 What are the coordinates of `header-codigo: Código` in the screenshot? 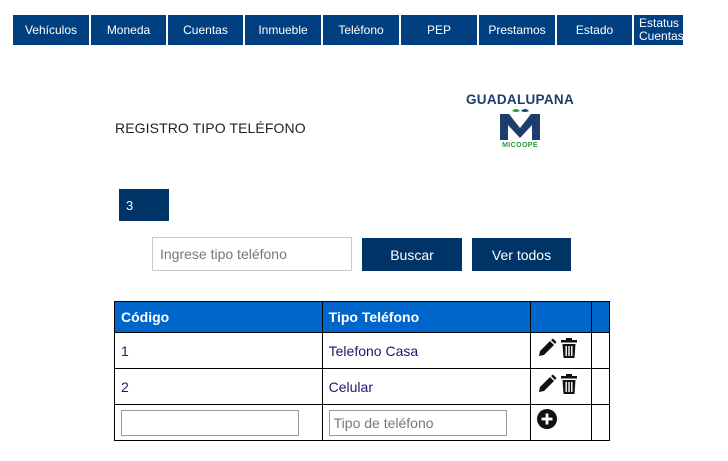 It's located at (218, 317).